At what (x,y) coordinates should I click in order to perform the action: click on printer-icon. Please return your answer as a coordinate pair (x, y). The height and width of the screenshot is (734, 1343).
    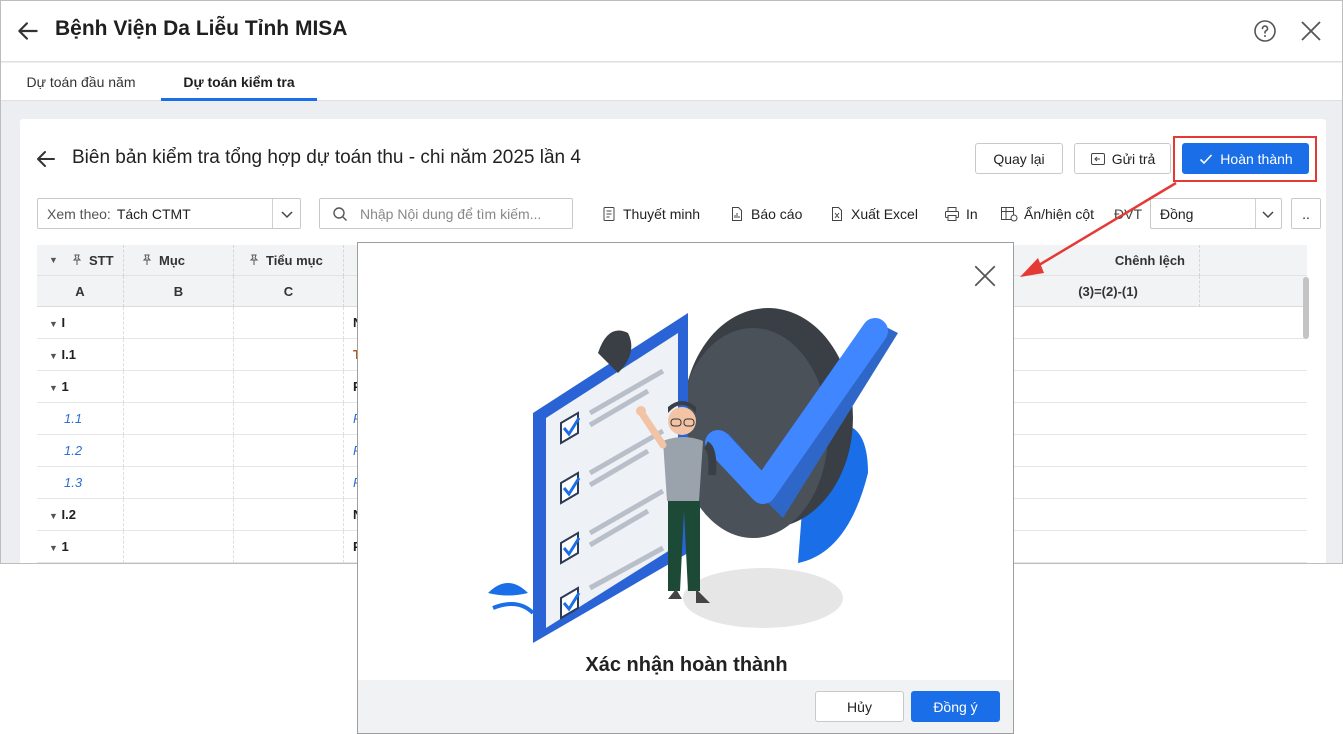
    Looking at the image, I should click on (952, 214).